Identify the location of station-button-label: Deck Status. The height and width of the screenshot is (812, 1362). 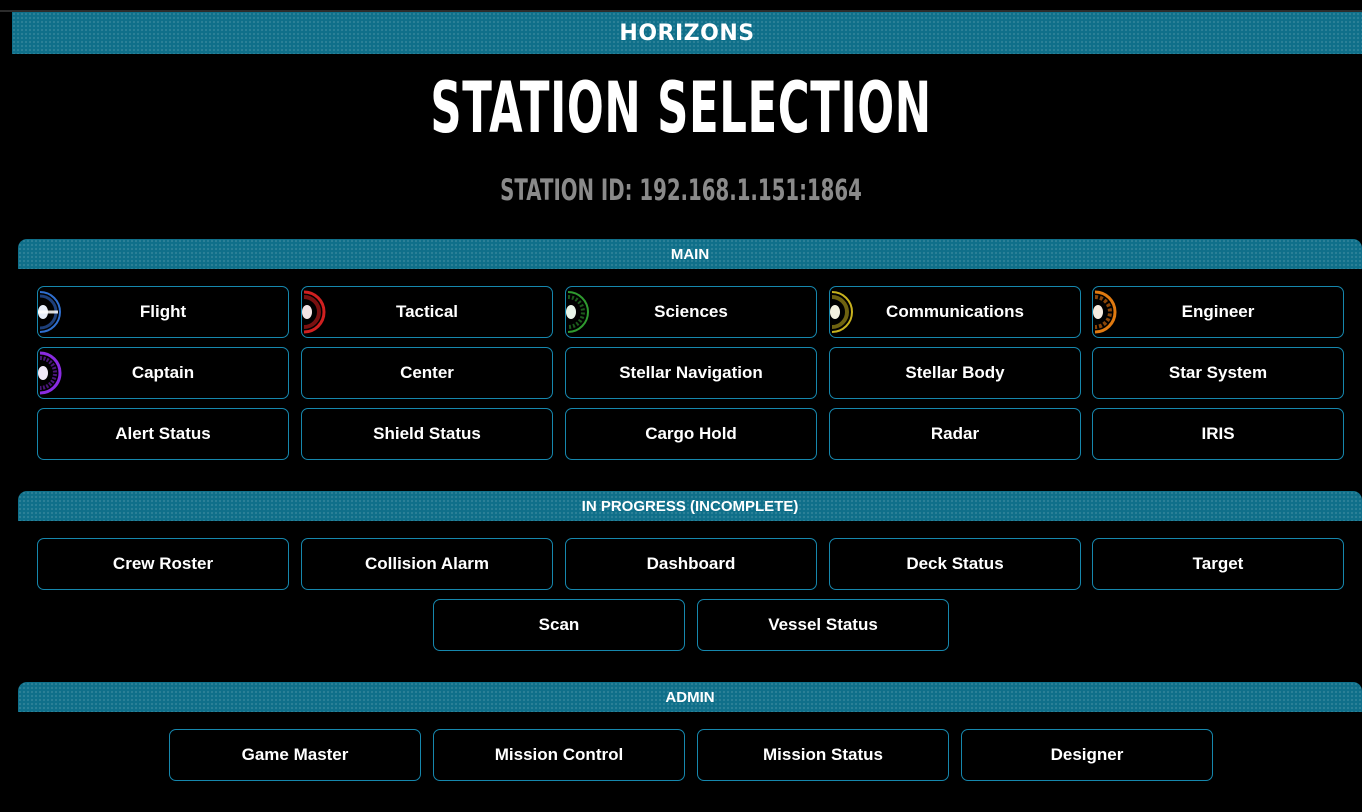
(955, 563).